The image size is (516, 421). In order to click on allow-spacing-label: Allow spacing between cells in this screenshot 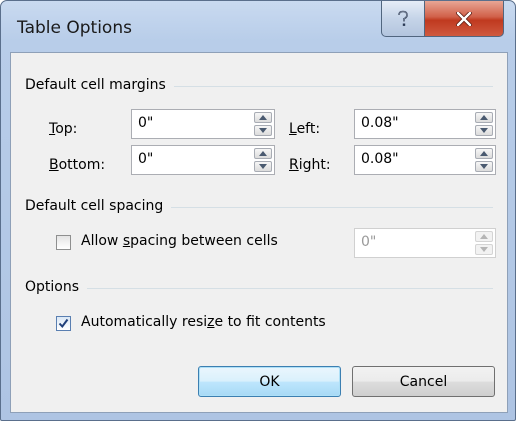, I will do `click(179, 241)`.